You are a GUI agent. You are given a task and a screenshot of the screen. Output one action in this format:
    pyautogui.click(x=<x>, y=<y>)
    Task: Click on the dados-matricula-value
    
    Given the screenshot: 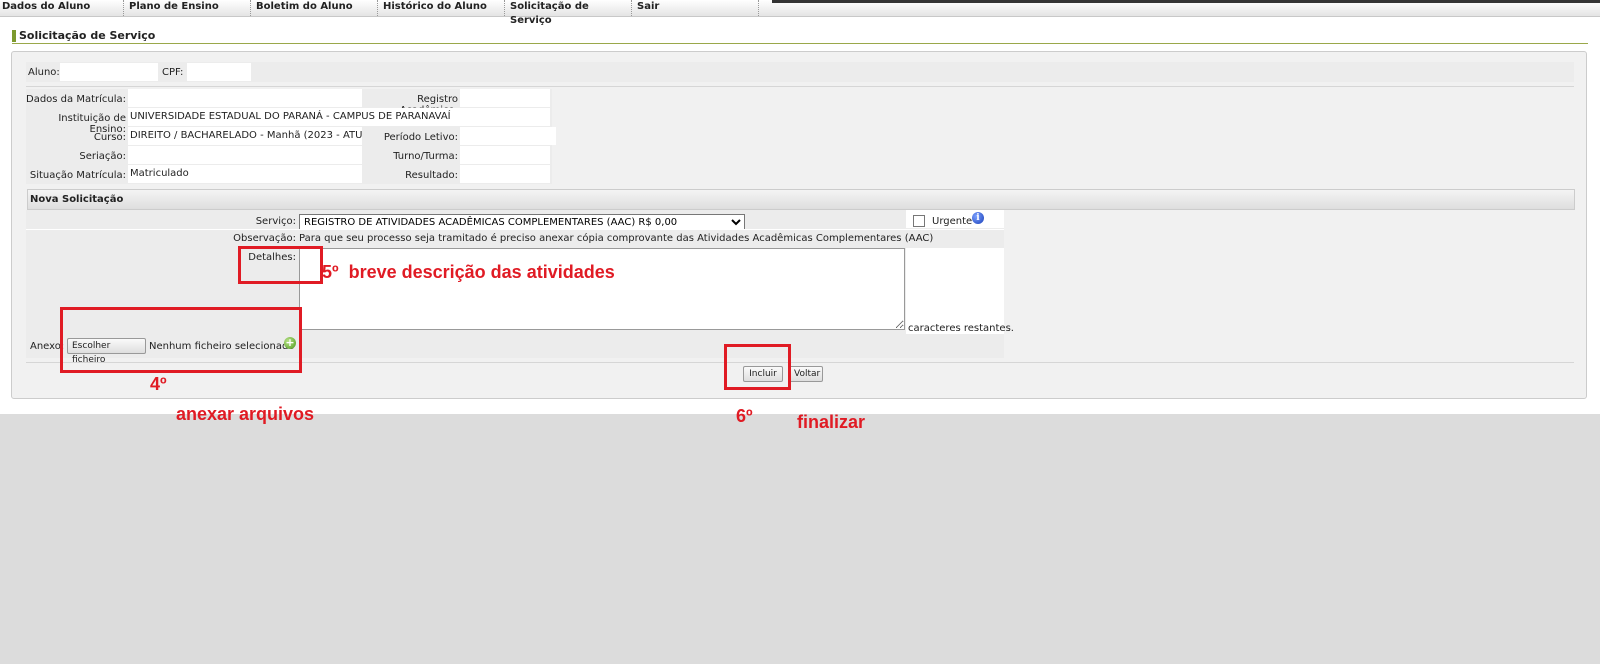 What is the action you would take?
    pyautogui.click(x=245, y=98)
    